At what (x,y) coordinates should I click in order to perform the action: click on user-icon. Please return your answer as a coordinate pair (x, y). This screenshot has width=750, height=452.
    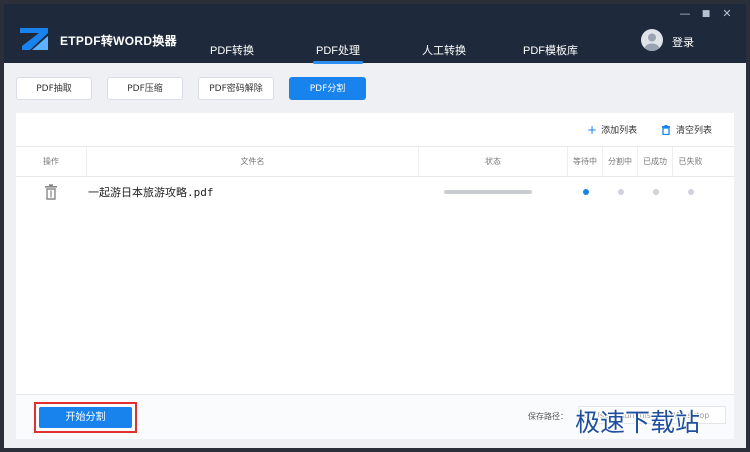
    Looking at the image, I should click on (652, 42).